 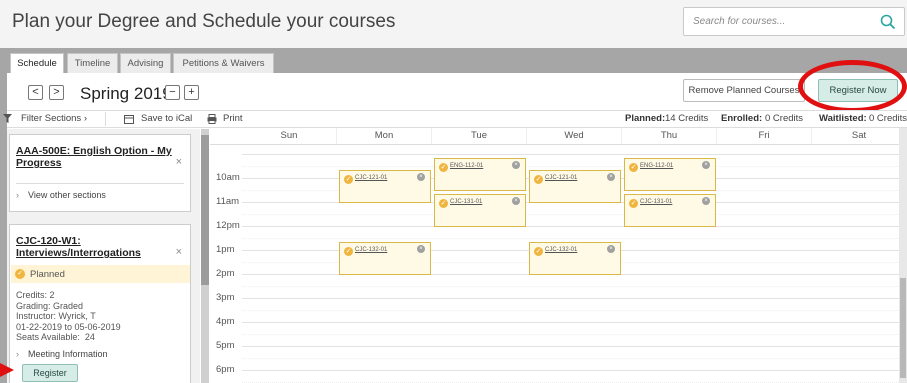 What do you see at coordinates (172, 92) in the screenshot?
I see `remove-term-button: −` at bounding box center [172, 92].